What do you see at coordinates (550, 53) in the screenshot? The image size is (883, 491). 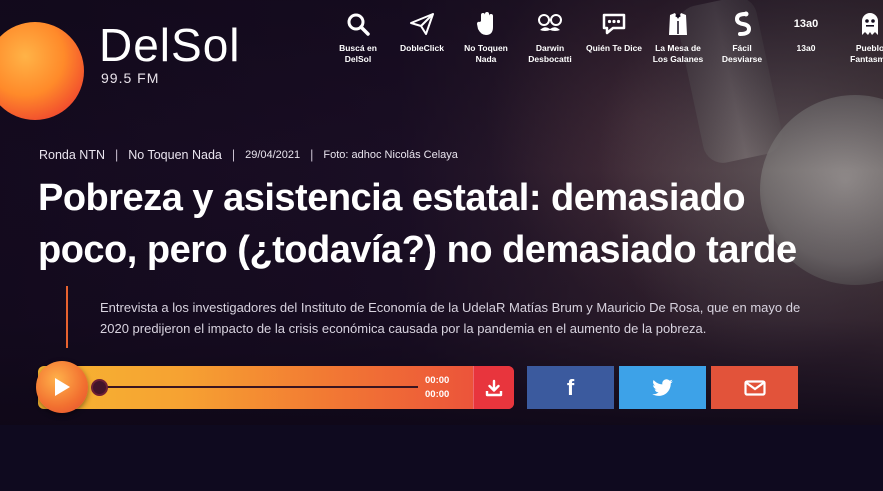 I see `nav-item-label: Darwin Desbocatti` at bounding box center [550, 53].